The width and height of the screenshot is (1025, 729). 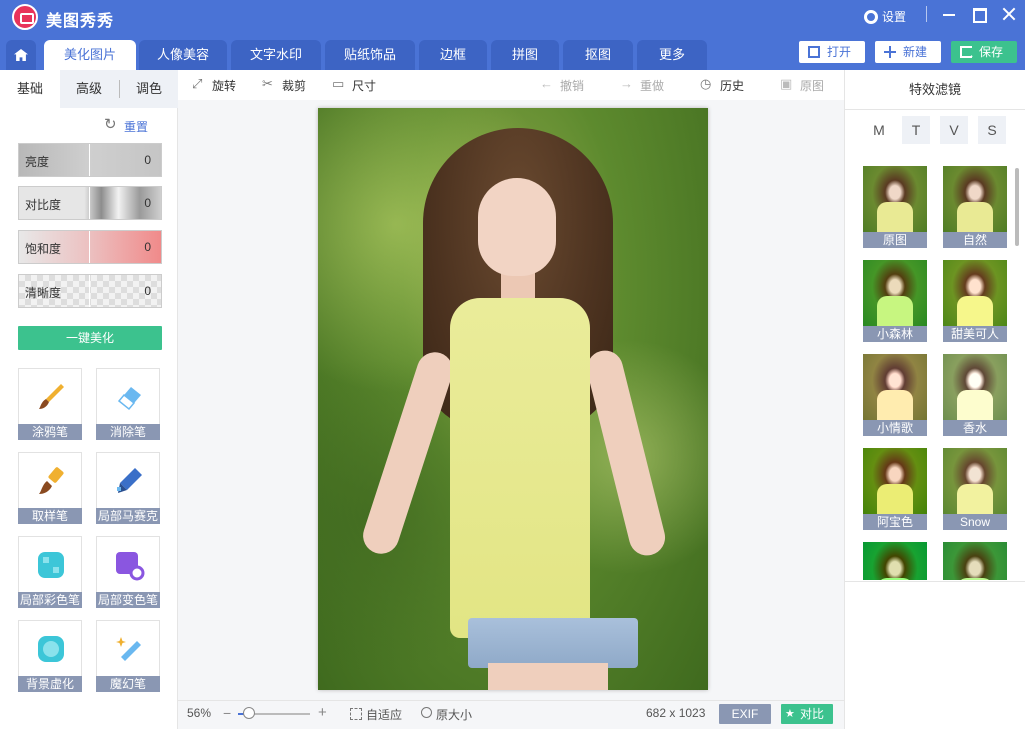 What do you see at coordinates (832, 52) in the screenshot?
I see `open-button: 打开` at bounding box center [832, 52].